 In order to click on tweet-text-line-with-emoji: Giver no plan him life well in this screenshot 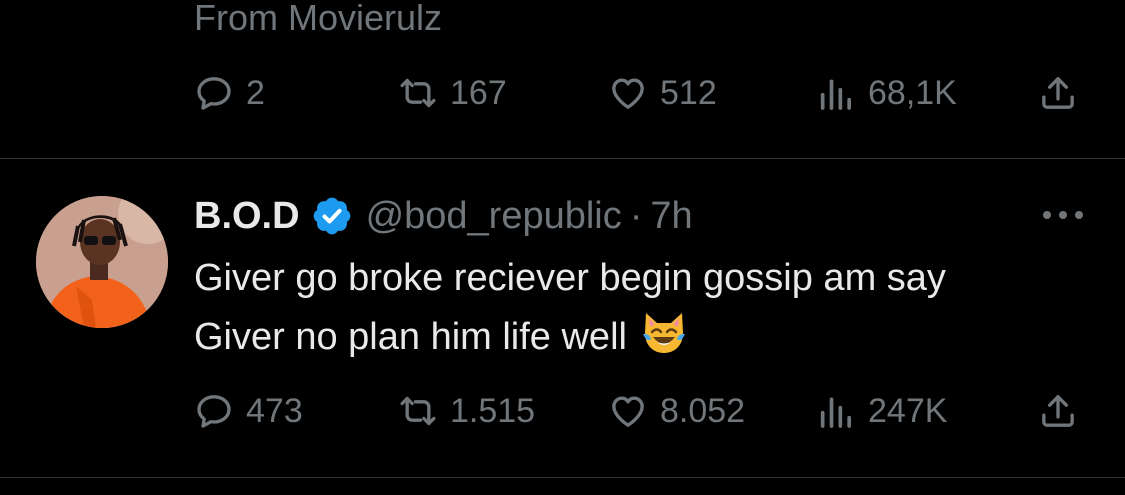, I will do `click(644, 336)`.